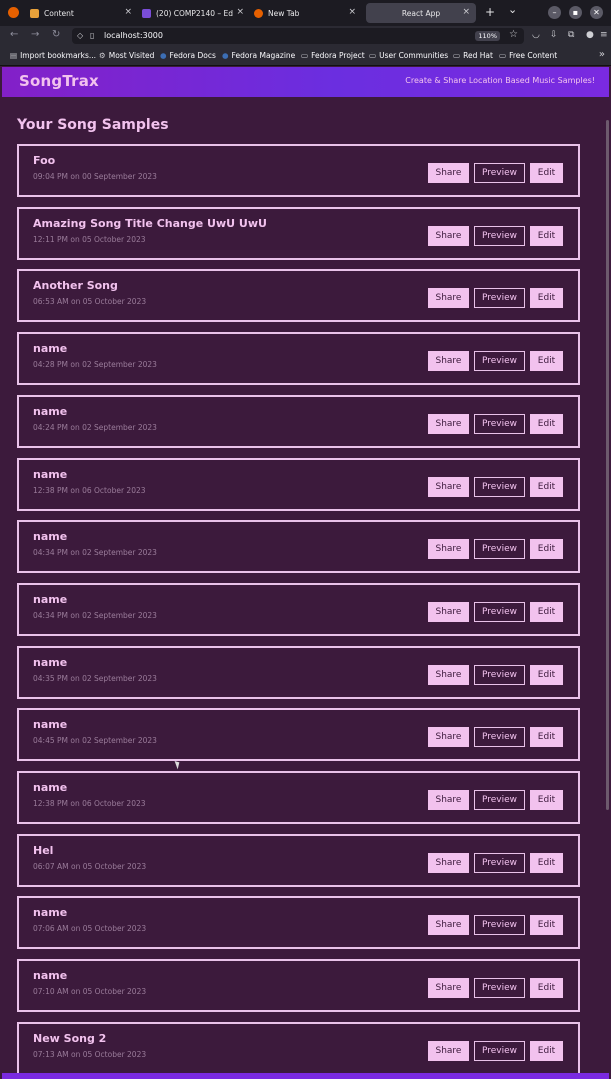 The width and height of the screenshot is (611, 1079). What do you see at coordinates (80, 35) in the screenshot?
I see `shield-icon: ◇` at bounding box center [80, 35].